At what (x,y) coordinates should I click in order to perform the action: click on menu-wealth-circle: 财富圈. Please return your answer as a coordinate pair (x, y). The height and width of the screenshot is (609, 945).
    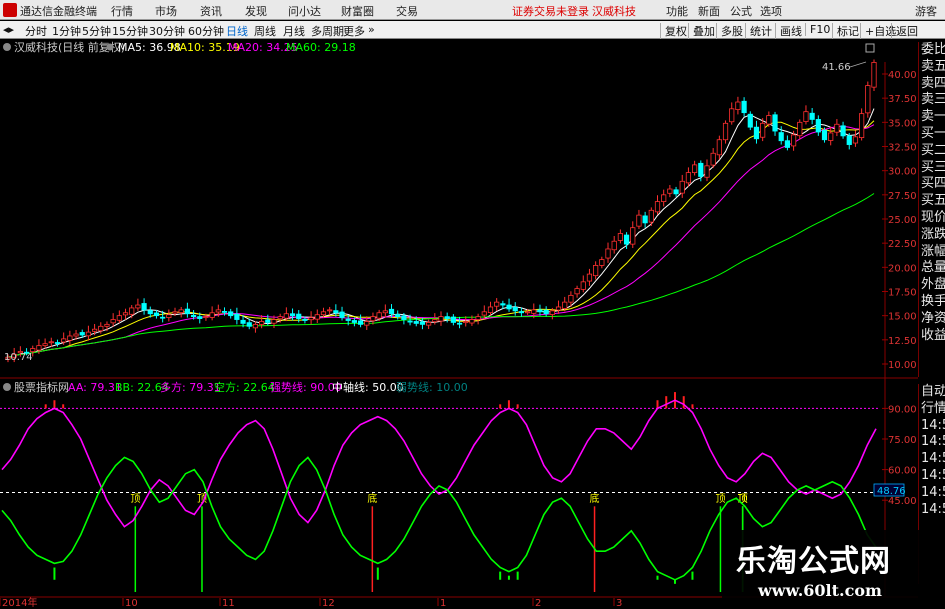
    Looking at the image, I should click on (357, 11).